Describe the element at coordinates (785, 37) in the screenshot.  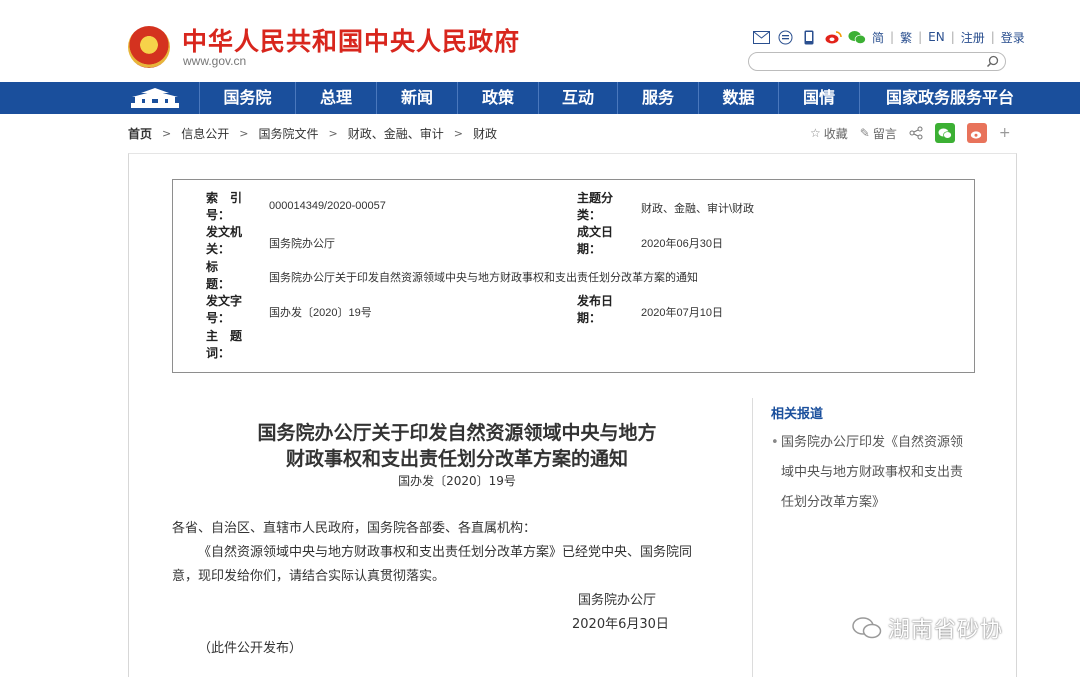
I see `chat-icon` at that location.